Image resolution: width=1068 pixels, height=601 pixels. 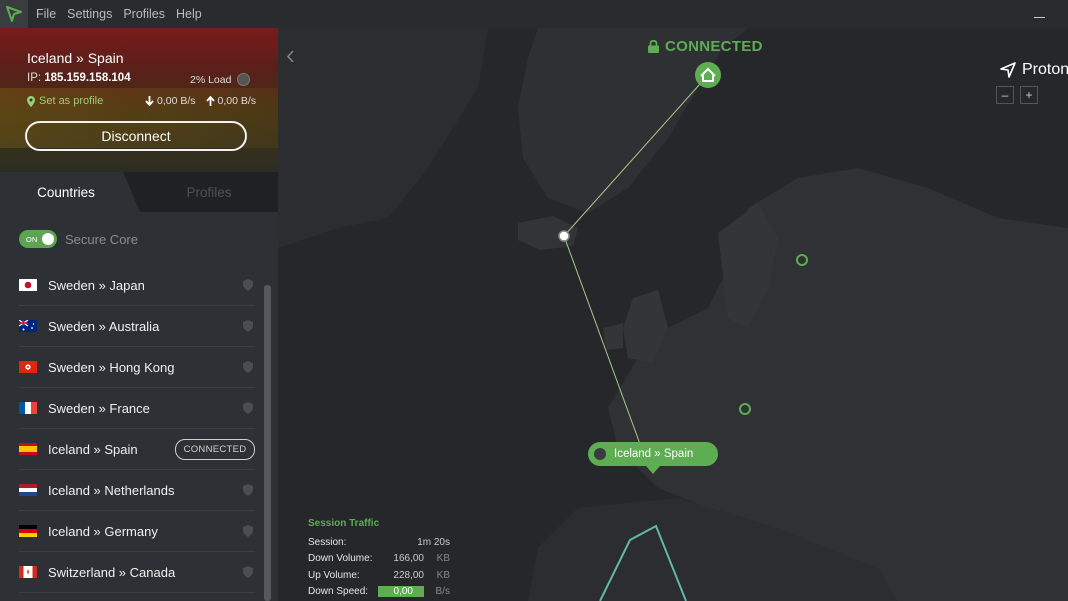 I want to click on secure-core-toggle-row: ON Secure Core, so click(x=78, y=239).